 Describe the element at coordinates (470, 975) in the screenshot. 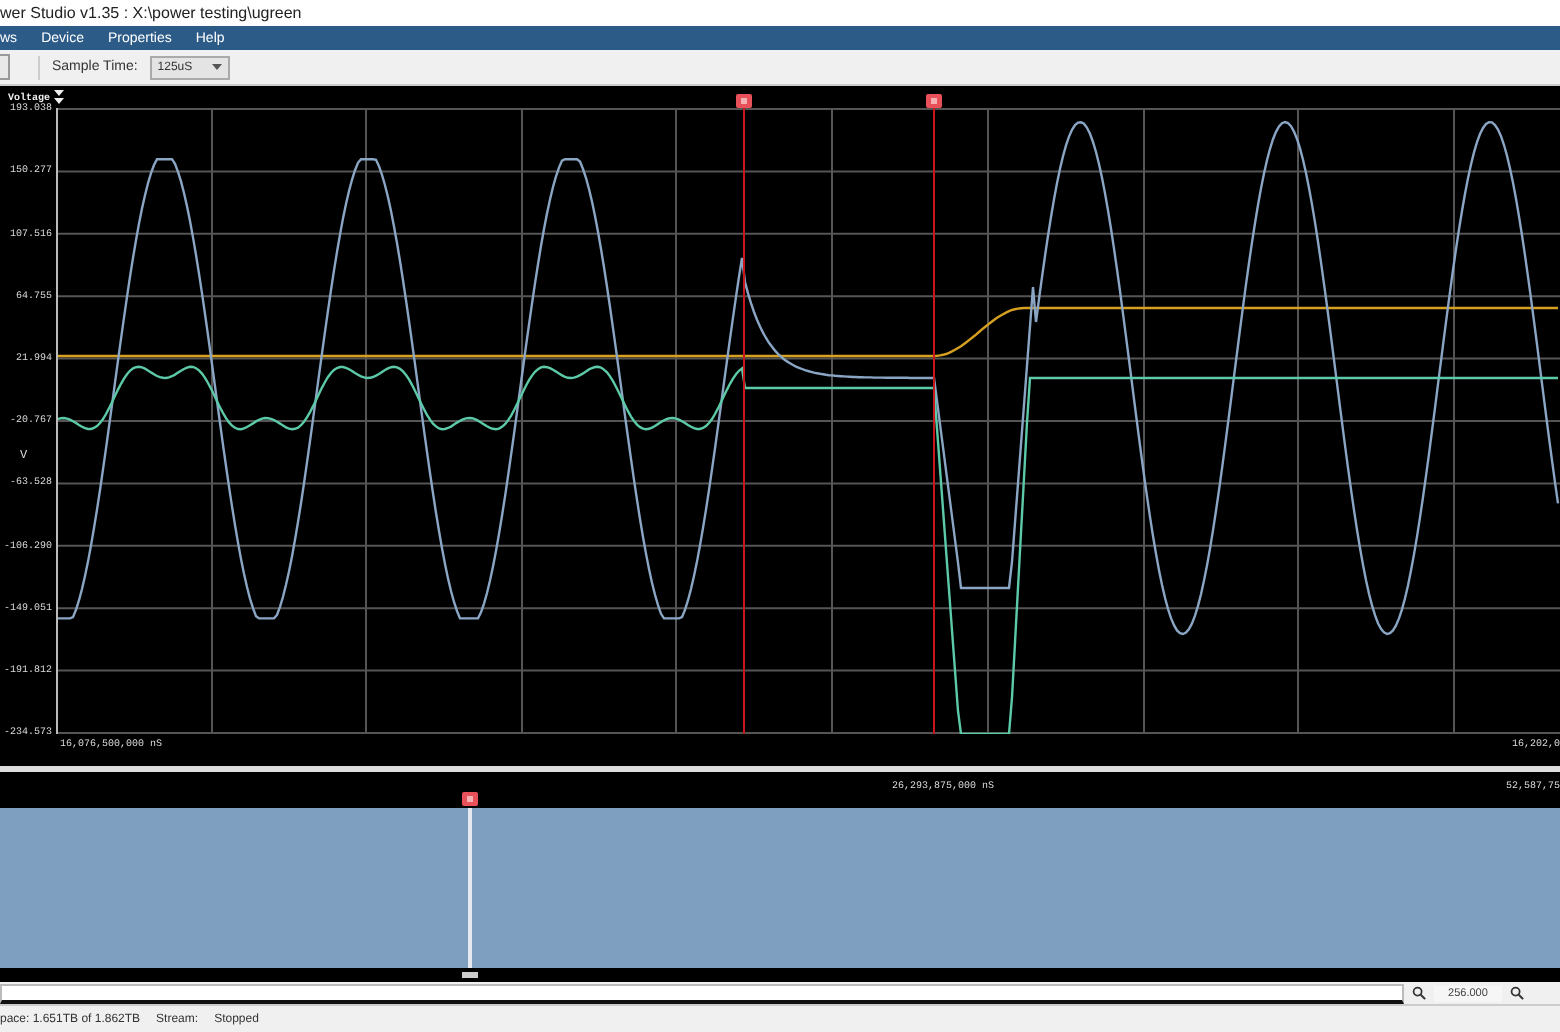

I see `overview-handle` at that location.